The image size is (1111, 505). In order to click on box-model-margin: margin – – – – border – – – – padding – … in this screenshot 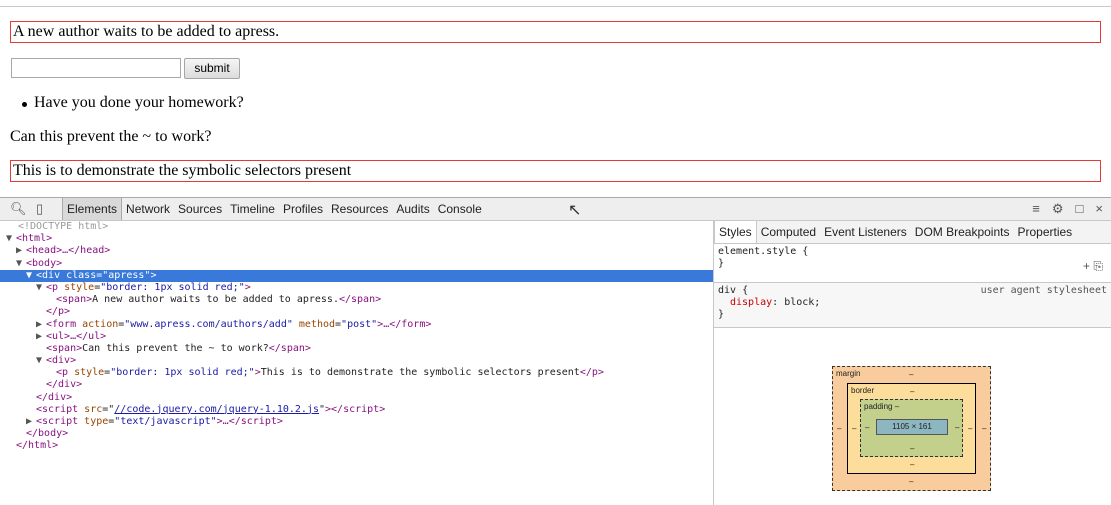, I will do `click(911, 428)`.